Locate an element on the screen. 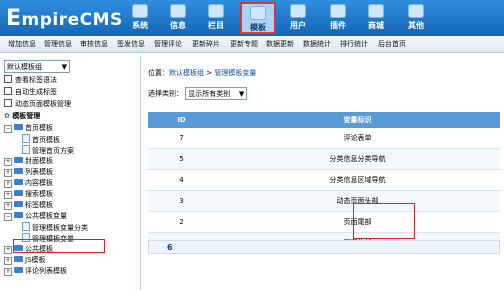  user-icon is located at coordinates (298, 11).